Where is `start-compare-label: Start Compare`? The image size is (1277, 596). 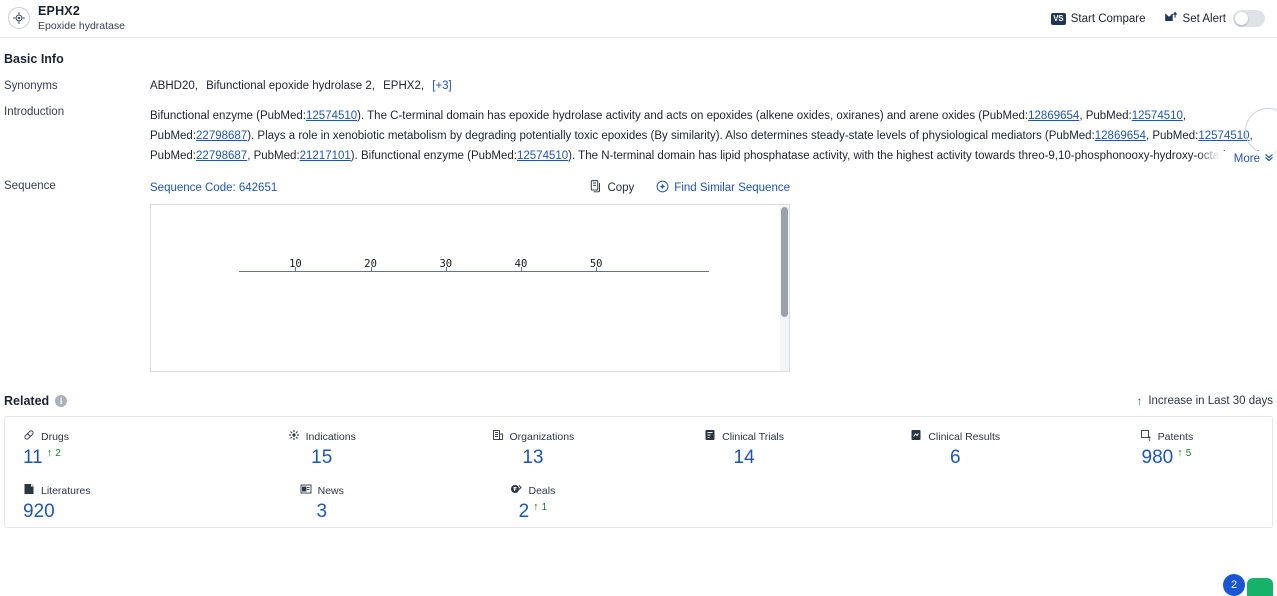
start-compare-label: Start Compare is located at coordinates (1108, 18).